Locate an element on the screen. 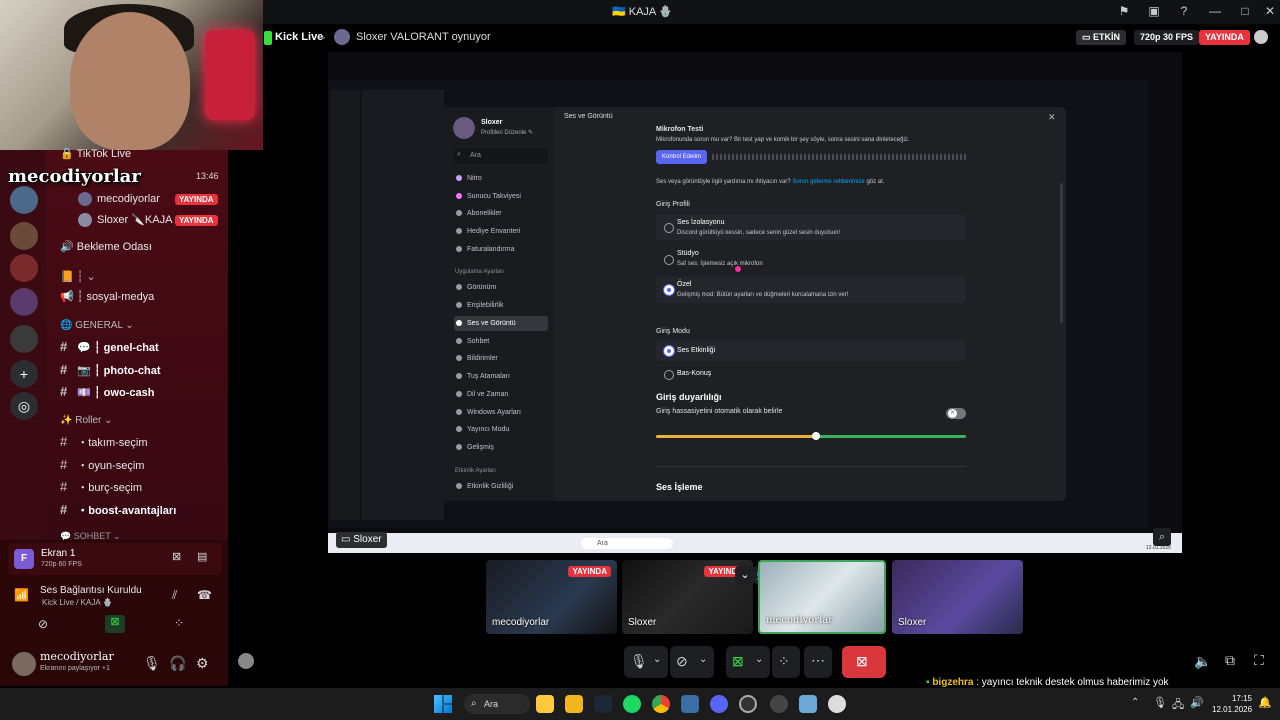 Image resolution: width=1280 pixels, height=720 pixels. nav-language: Dil ve Zaman is located at coordinates (501, 394).